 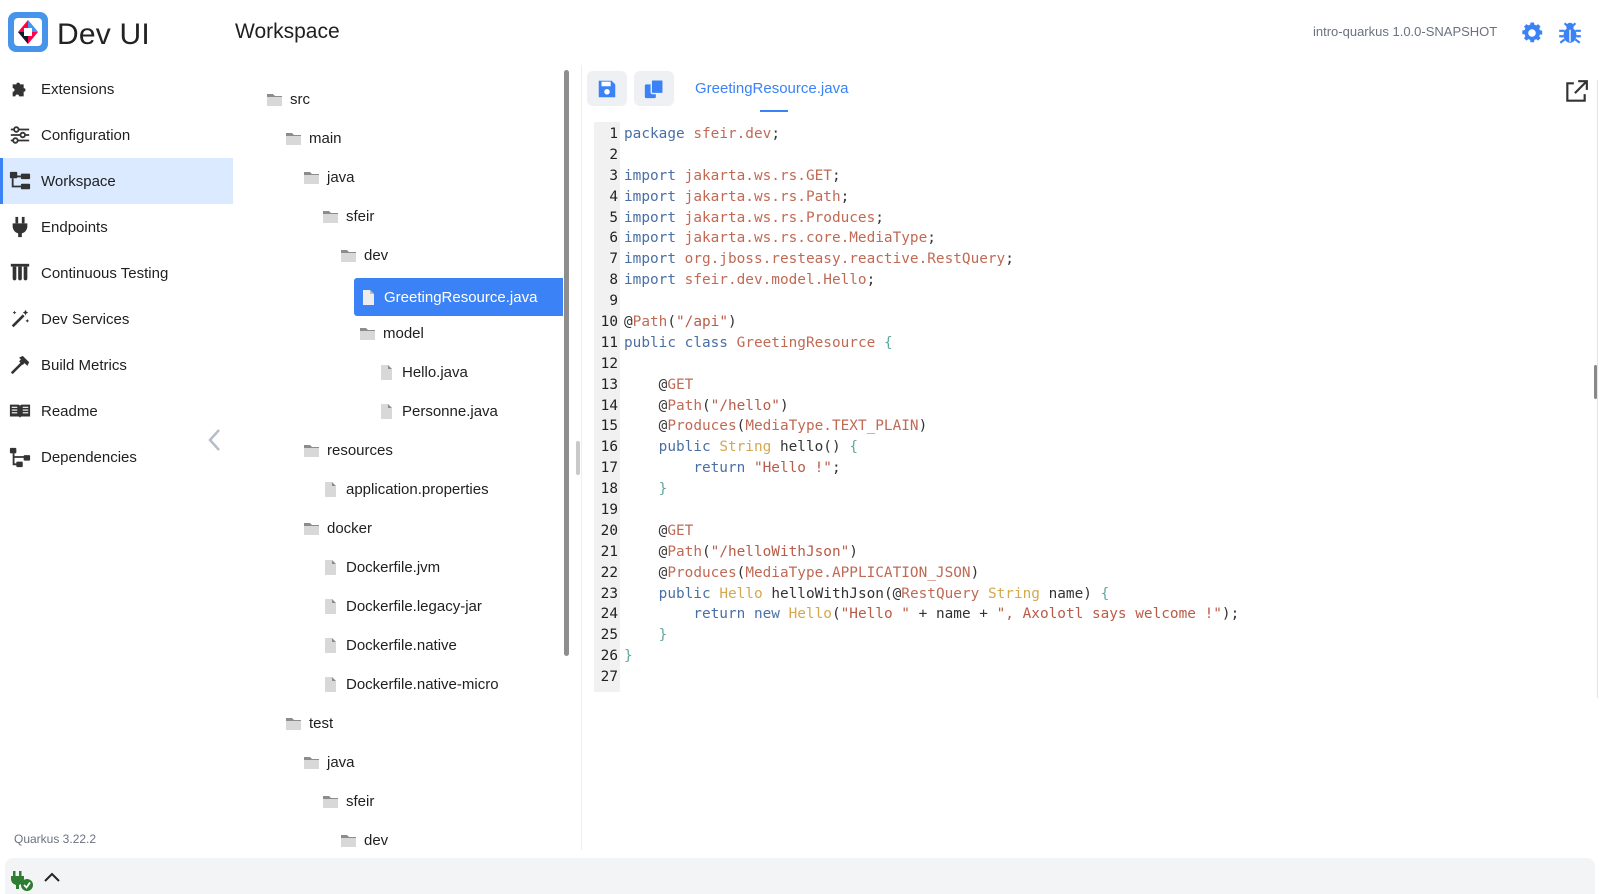 What do you see at coordinates (916, 635) in the screenshot?
I see `code-line: 25 }` at bounding box center [916, 635].